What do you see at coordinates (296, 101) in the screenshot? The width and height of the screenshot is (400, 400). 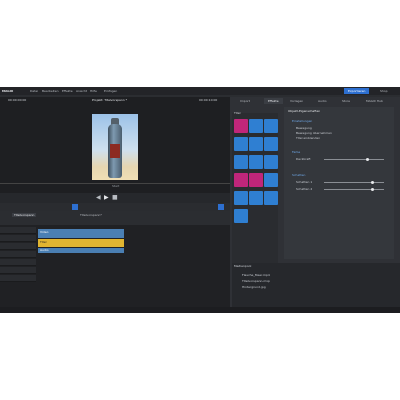 I see `tab-templates: Vorlagen` at bounding box center [296, 101].